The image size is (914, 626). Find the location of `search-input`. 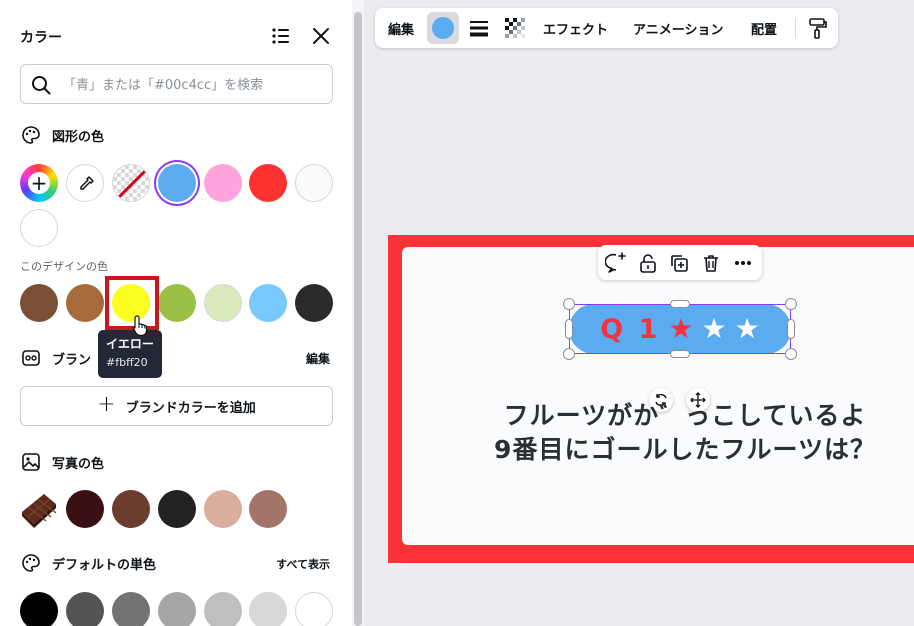

search-input is located at coordinates (193, 85).